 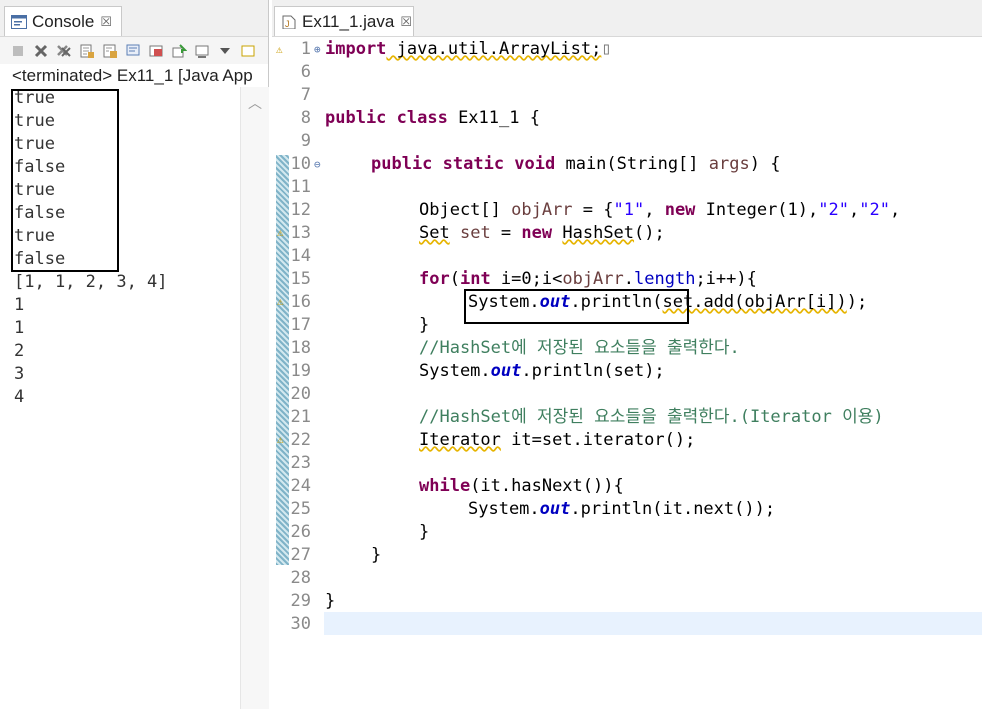 I want to click on editor-tab-ex11-1: J Ex11_1.java ☒, so click(x=344, y=21).